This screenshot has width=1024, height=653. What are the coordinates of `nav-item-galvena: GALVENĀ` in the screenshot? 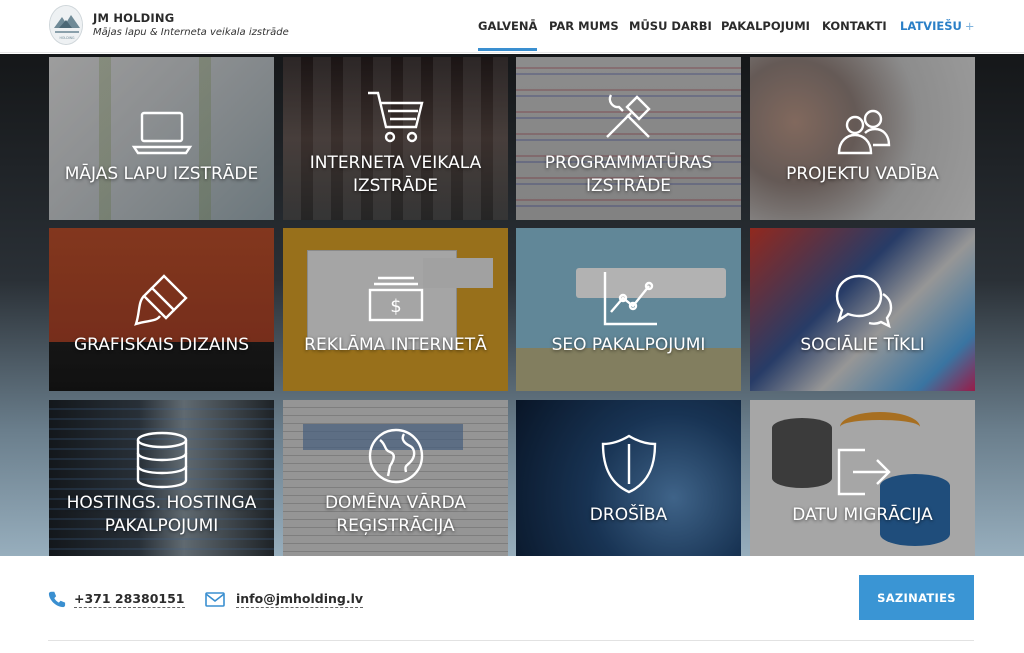 It's located at (508, 35).